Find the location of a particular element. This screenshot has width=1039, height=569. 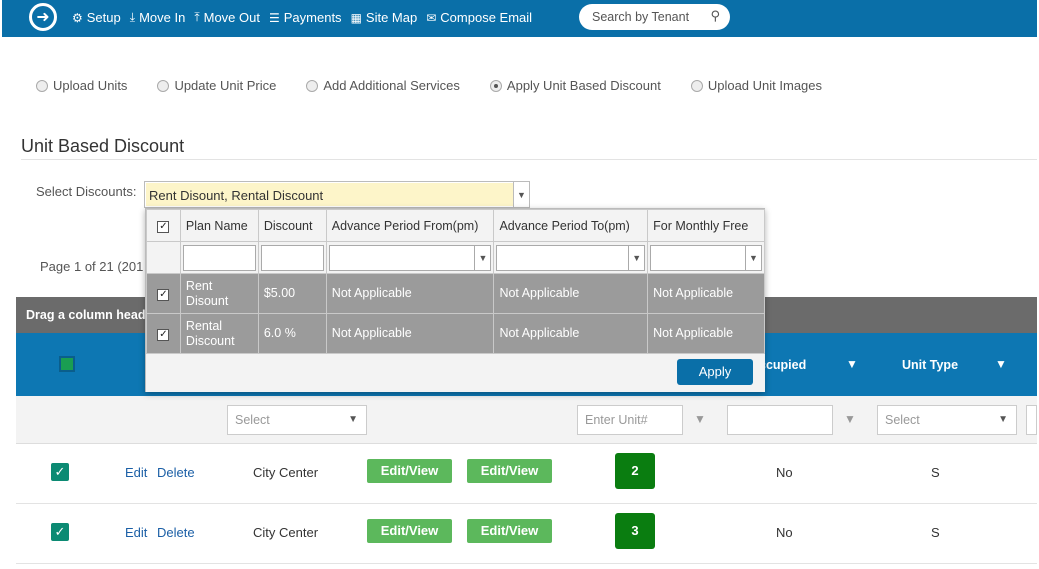

select-all-discounts: ✓ is located at coordinates (163, 225).